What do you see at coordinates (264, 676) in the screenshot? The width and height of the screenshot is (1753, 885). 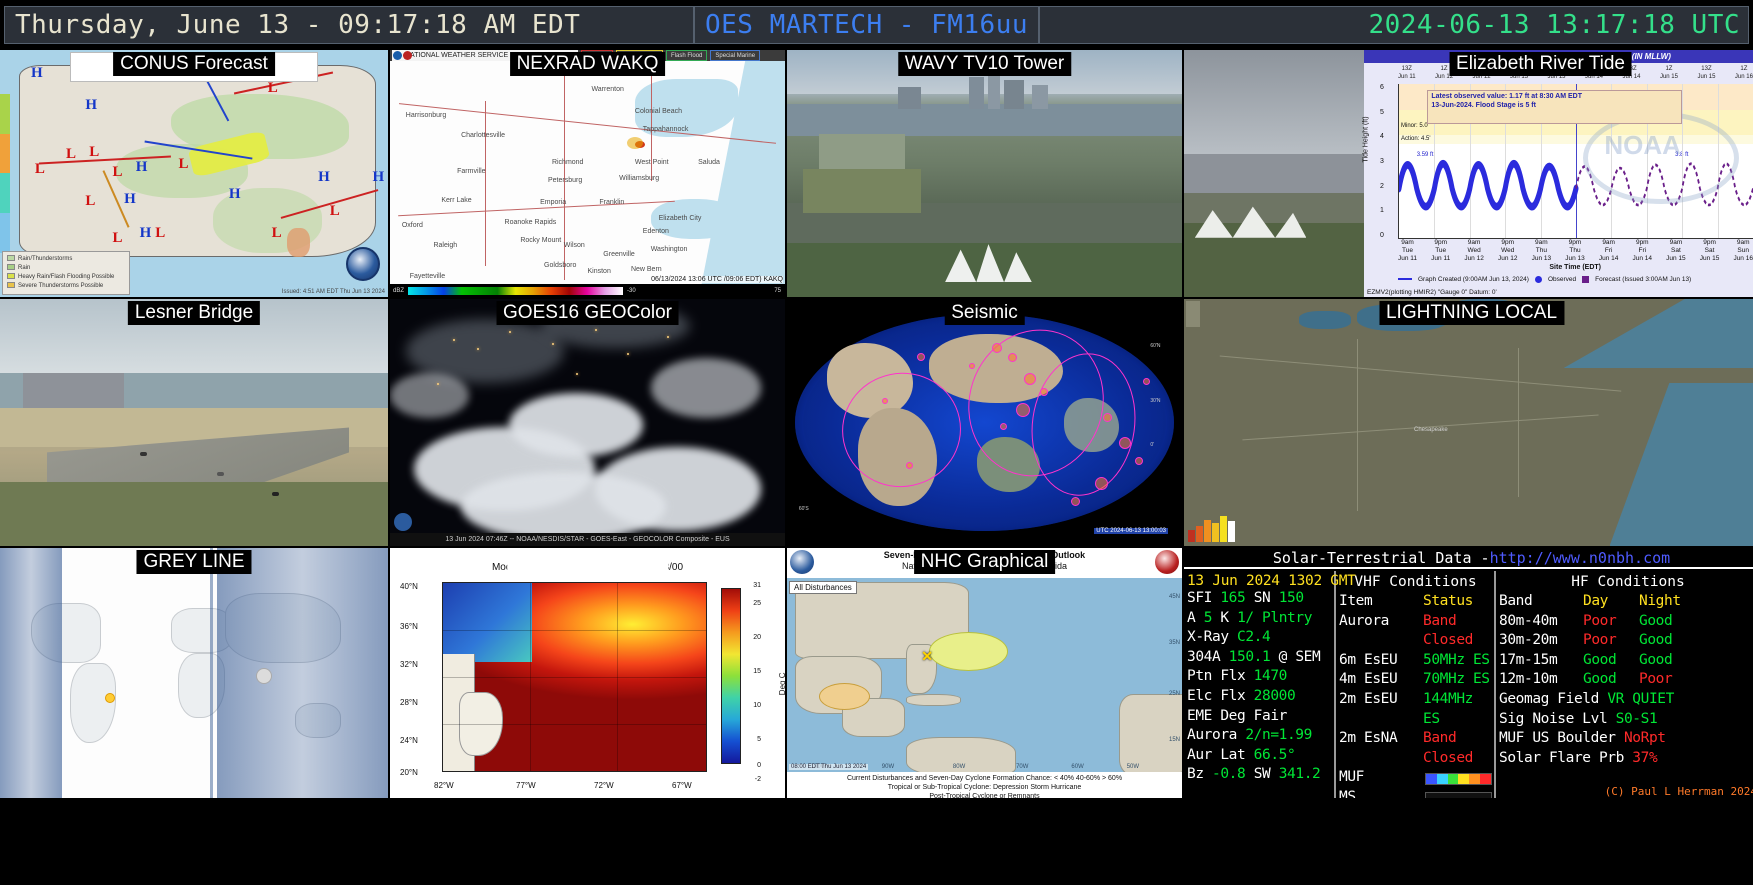 I see `moon-icon` at bounding box center [264, 676].